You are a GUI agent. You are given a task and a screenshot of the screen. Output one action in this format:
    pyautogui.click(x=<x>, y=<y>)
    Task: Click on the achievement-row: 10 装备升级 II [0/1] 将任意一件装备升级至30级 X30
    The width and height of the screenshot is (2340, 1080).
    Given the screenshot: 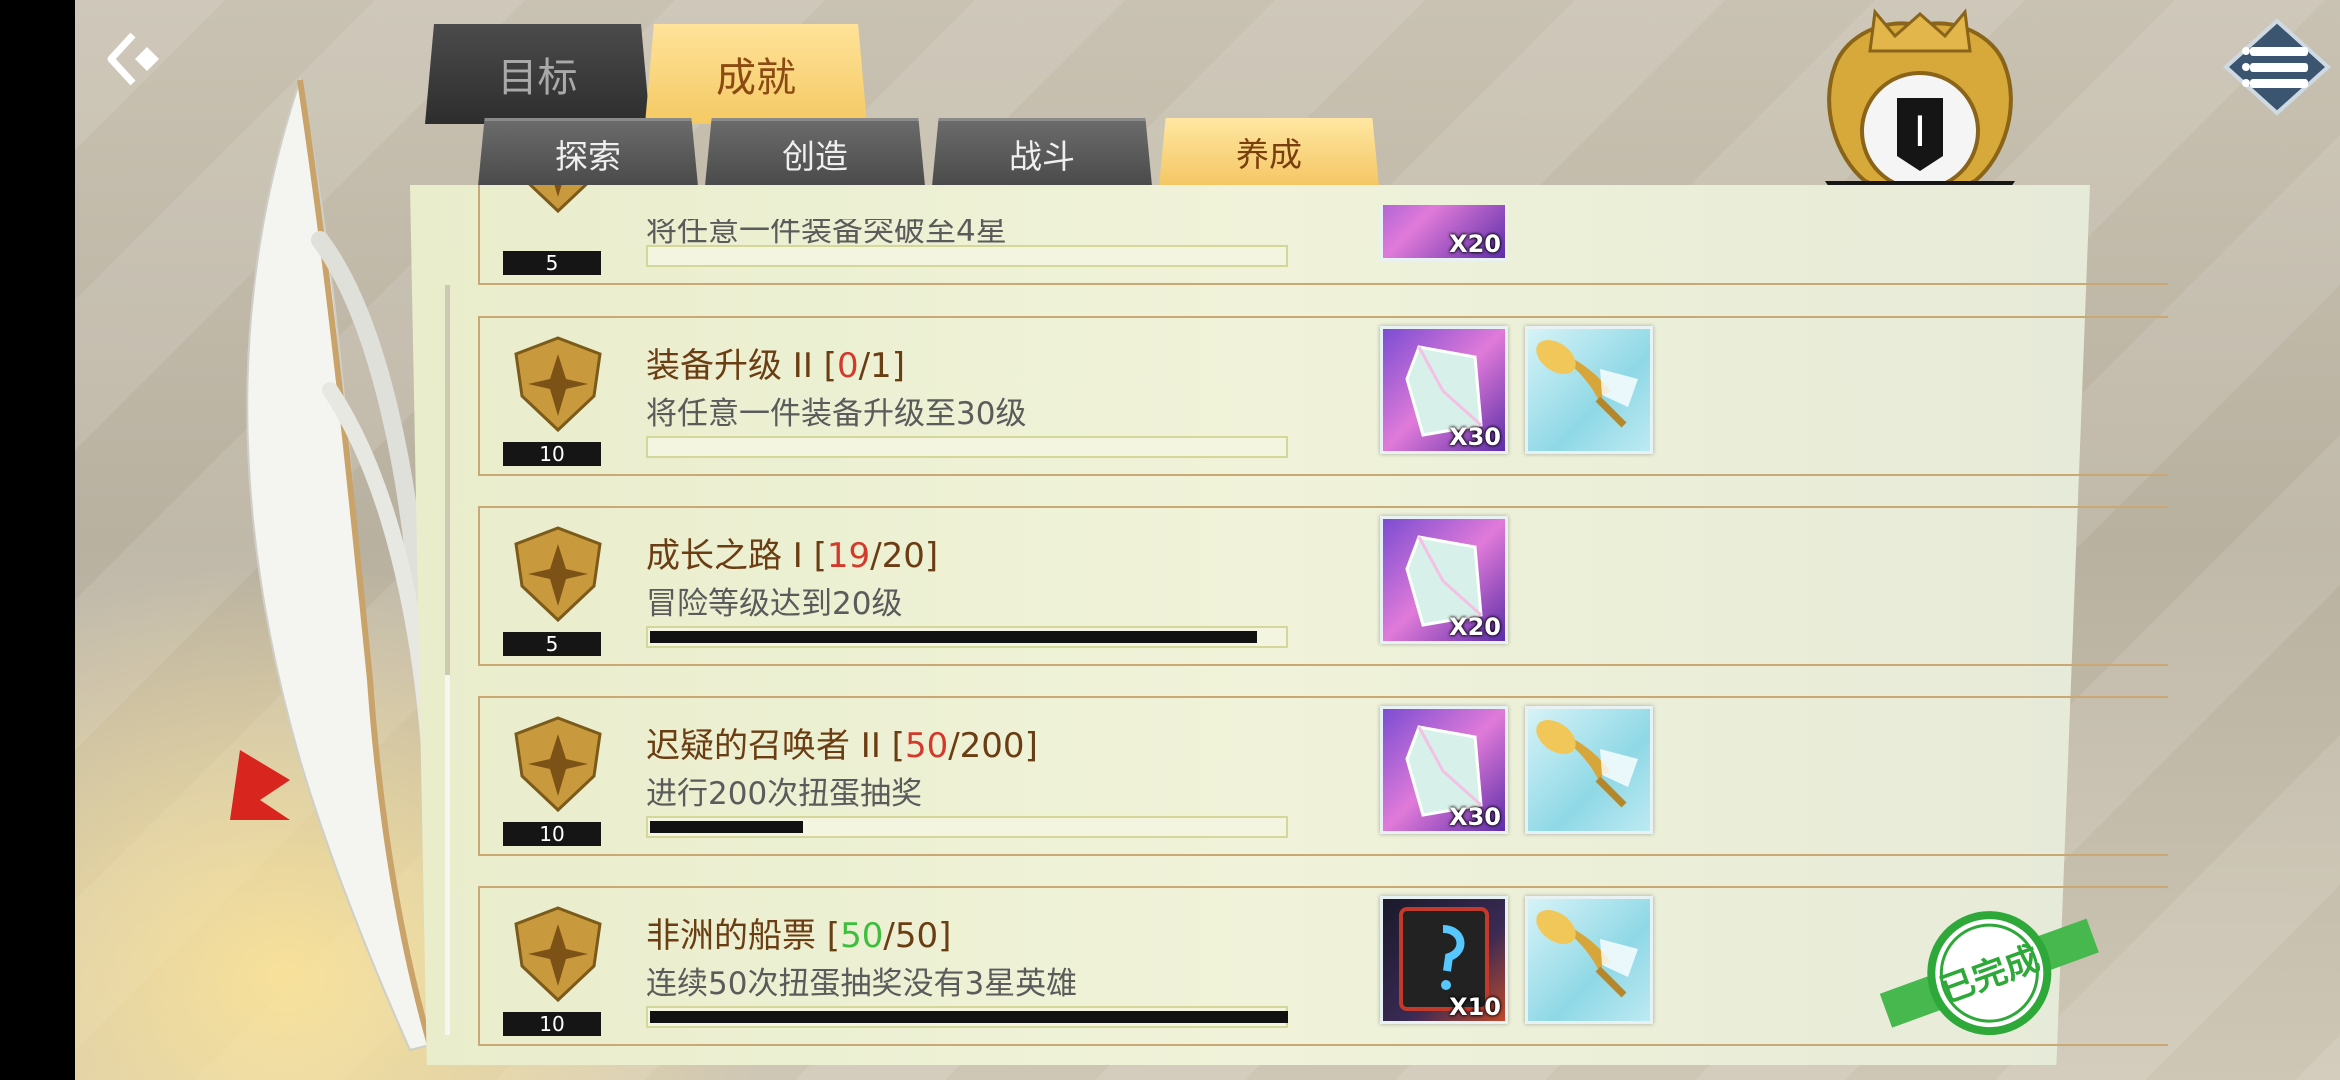 What is the action you would take?
    pyautogui.click(x=1323, y=396)
    